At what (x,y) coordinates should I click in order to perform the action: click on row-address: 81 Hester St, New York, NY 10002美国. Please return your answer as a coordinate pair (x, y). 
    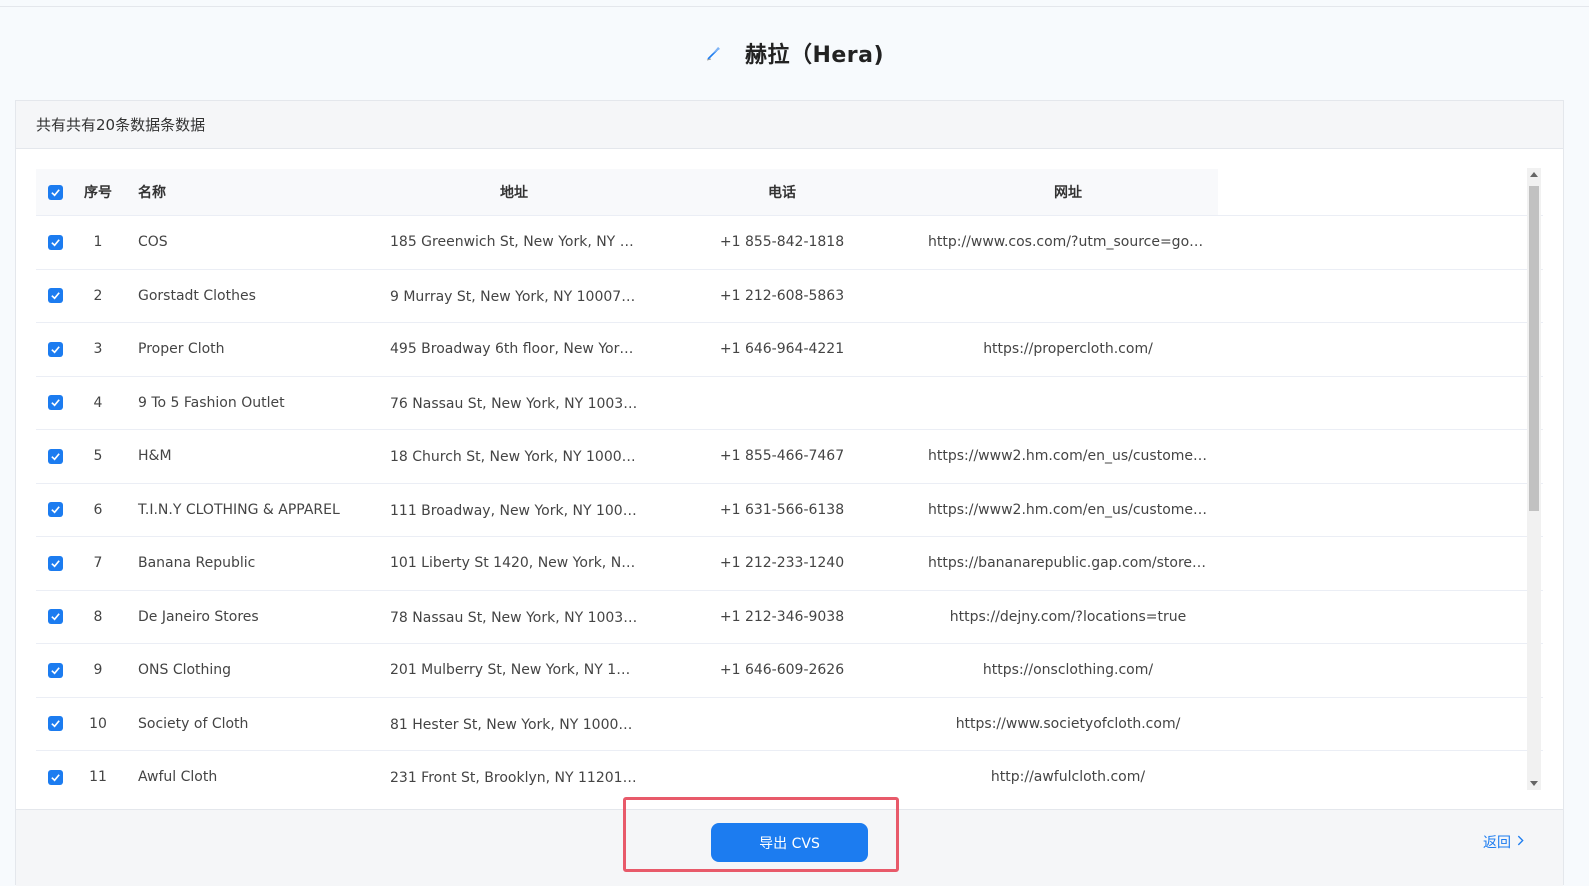
    Looking at the image, I should click on (518, 724).